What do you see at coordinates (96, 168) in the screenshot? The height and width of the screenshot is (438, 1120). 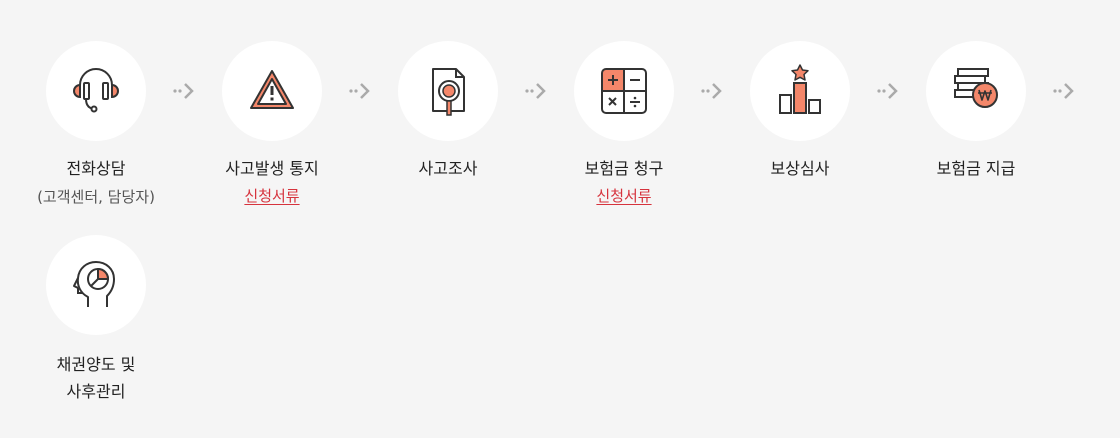 I see `step-title: 전화상담` at bounding box center [96, 168].